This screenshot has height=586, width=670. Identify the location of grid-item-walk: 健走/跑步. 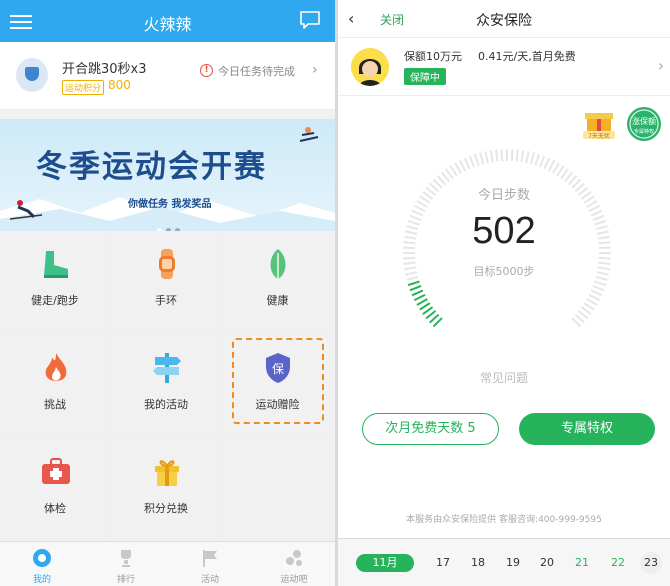
(55, 279).